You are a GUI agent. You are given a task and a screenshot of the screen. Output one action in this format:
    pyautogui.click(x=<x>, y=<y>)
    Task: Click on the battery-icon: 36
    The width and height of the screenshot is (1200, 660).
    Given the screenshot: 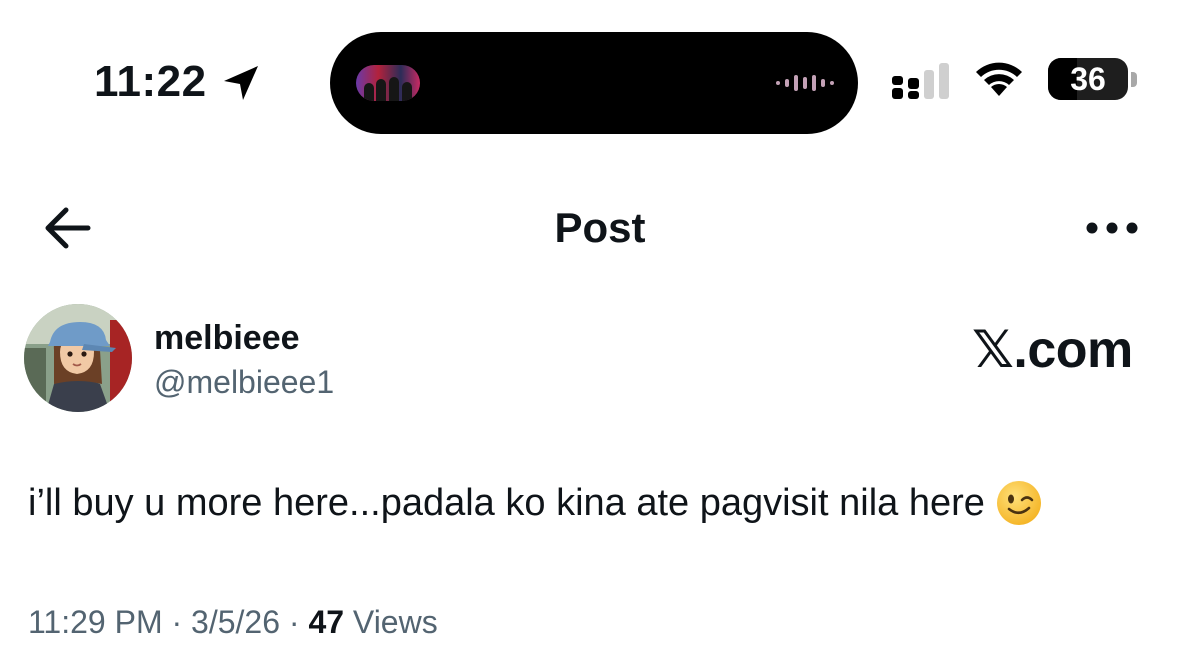 What is the action you would take?
    pyautogui.click(x=1088, y=79)
    